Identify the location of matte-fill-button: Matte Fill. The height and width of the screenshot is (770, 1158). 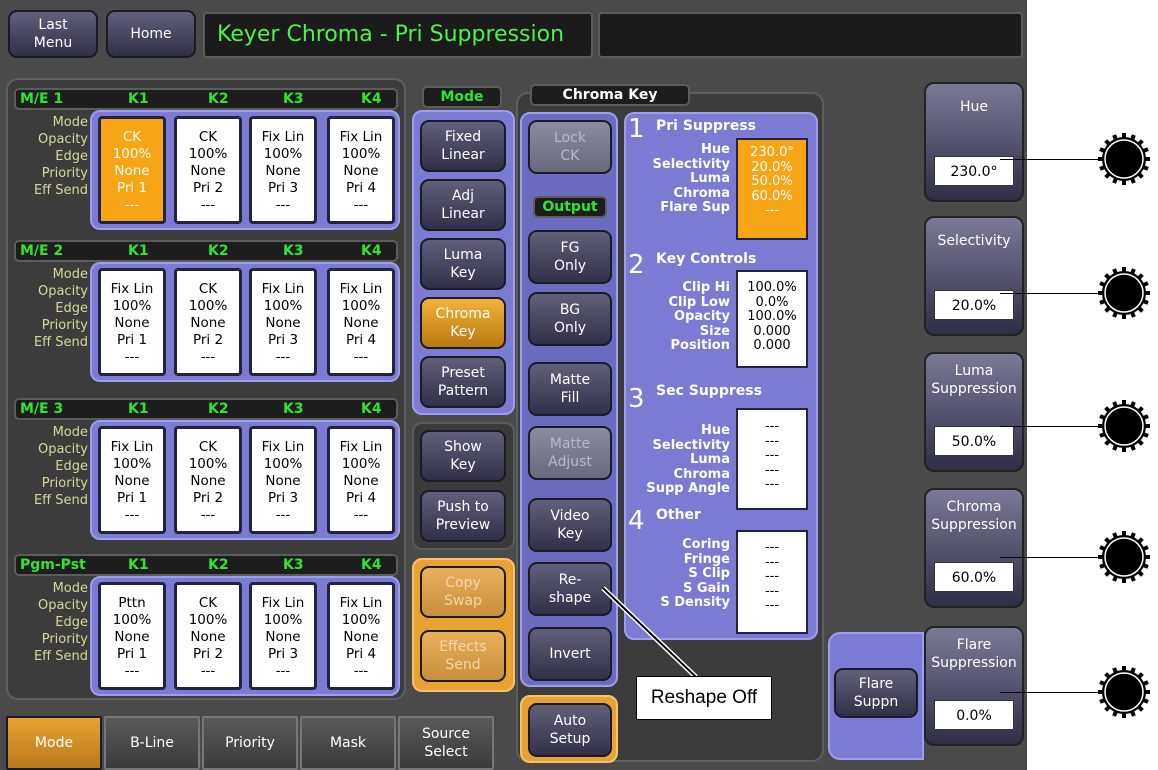
(570, 389).